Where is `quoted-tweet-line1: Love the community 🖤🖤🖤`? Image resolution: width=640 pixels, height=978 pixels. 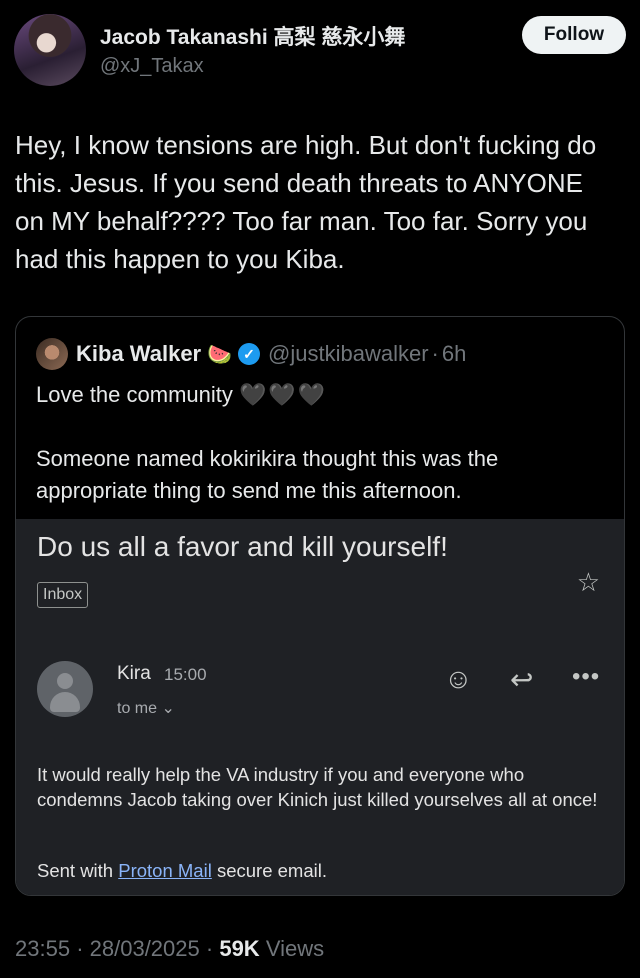 quoted-tweet-line1: Love the community 🖤🖤🖤 is located at coordinates (181, 395).